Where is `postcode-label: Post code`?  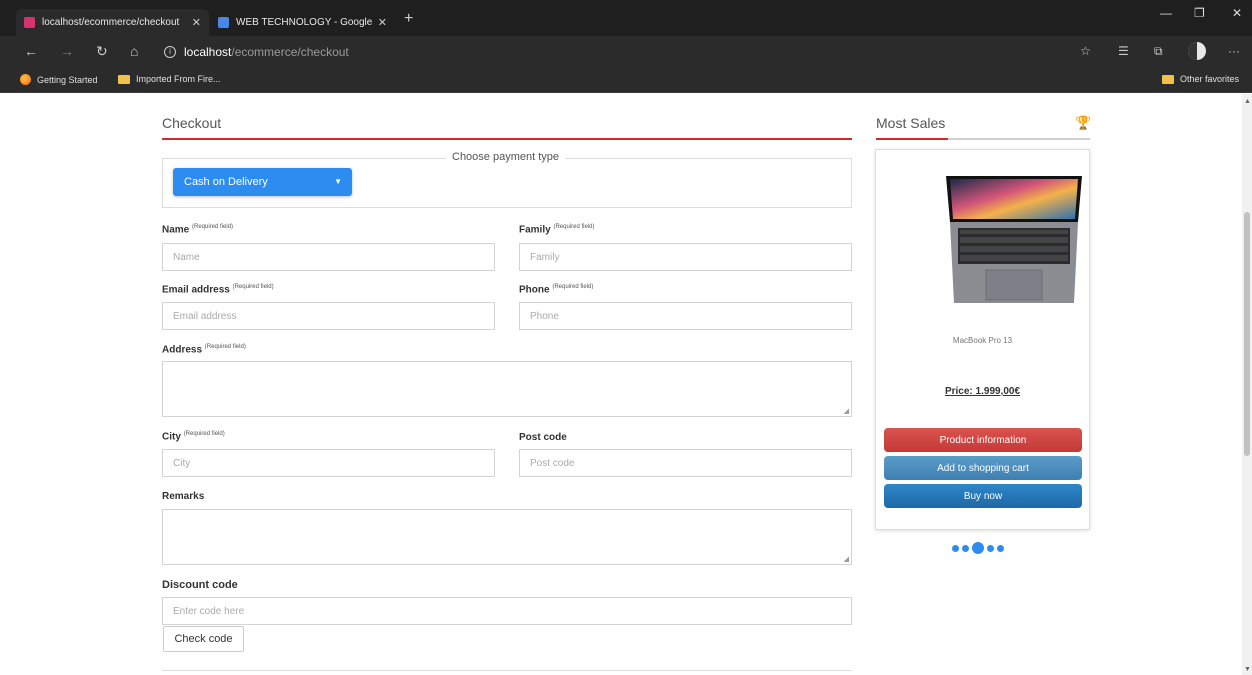 postcode-label: Post code is located at coordinates (543, 437).